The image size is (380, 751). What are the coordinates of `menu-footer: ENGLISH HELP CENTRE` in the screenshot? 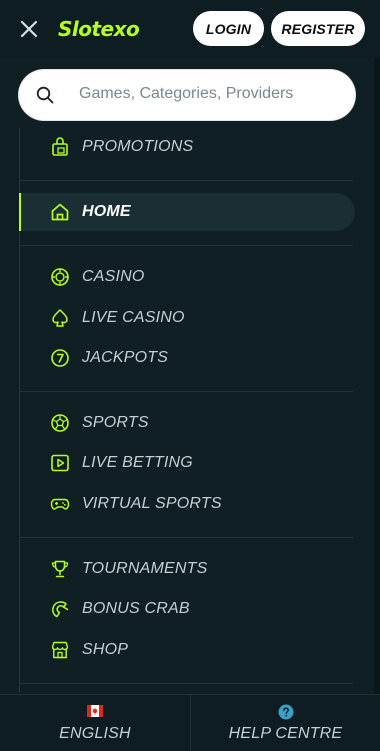 It's located at (190, 722).